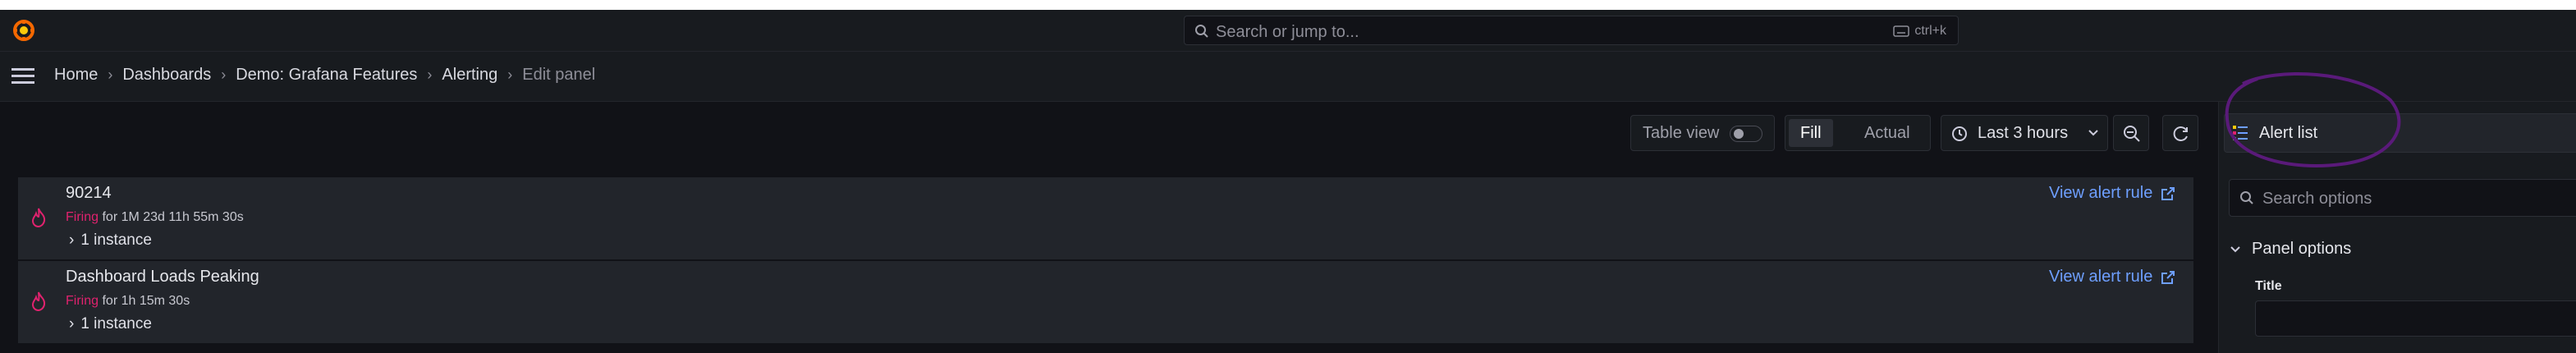 The width and height of the screenshot is (2576, 353). Describe the element at coordinates (2402, 198) in the screenshot. I see `options-search-input: Search options` at that location.